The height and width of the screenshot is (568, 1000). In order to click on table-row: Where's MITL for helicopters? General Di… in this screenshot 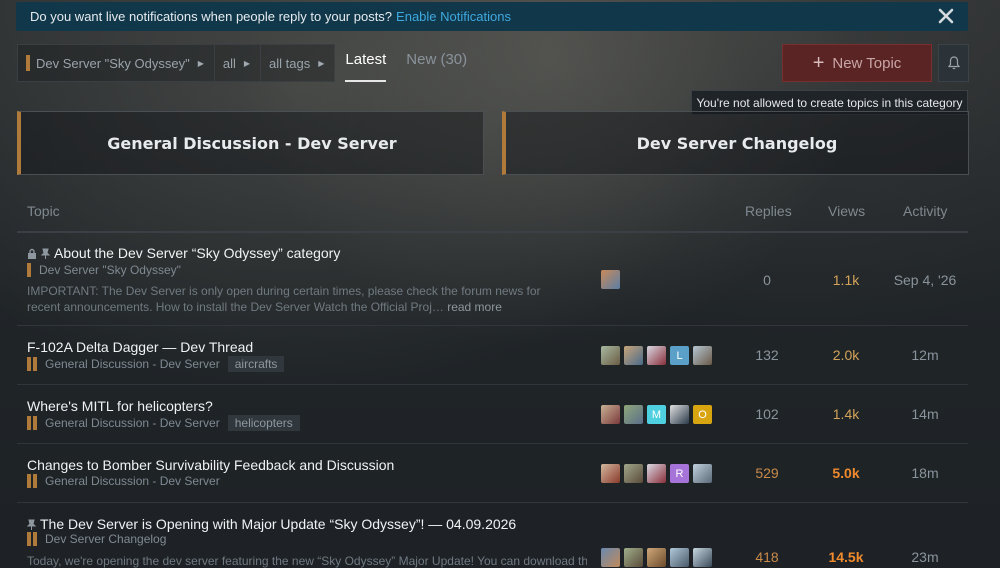, I will do `click(492, 414)`.